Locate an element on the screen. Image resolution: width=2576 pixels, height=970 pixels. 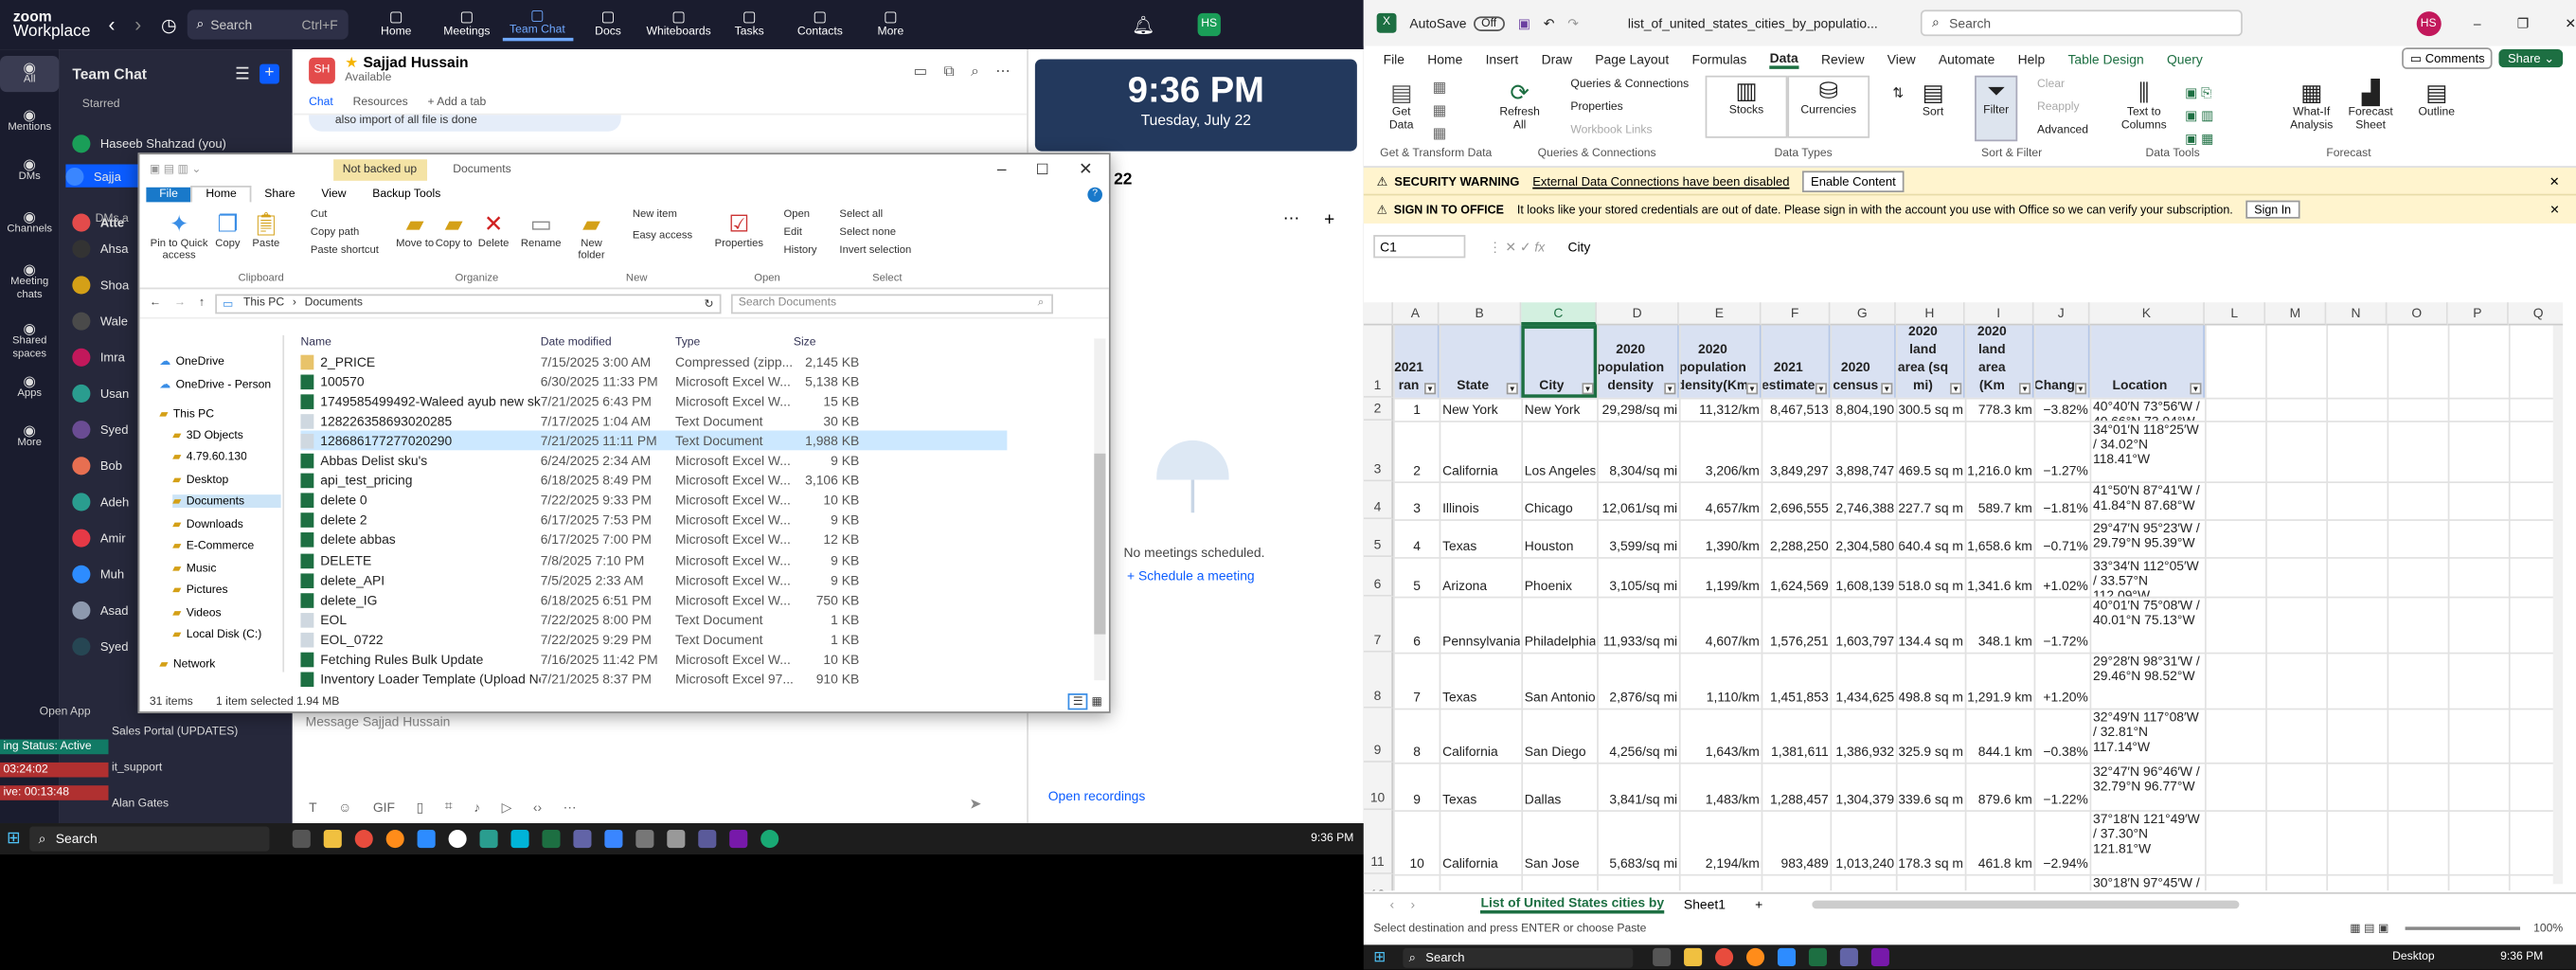
table-cell: 1,013,240 is located at coordinates (1864, 842).